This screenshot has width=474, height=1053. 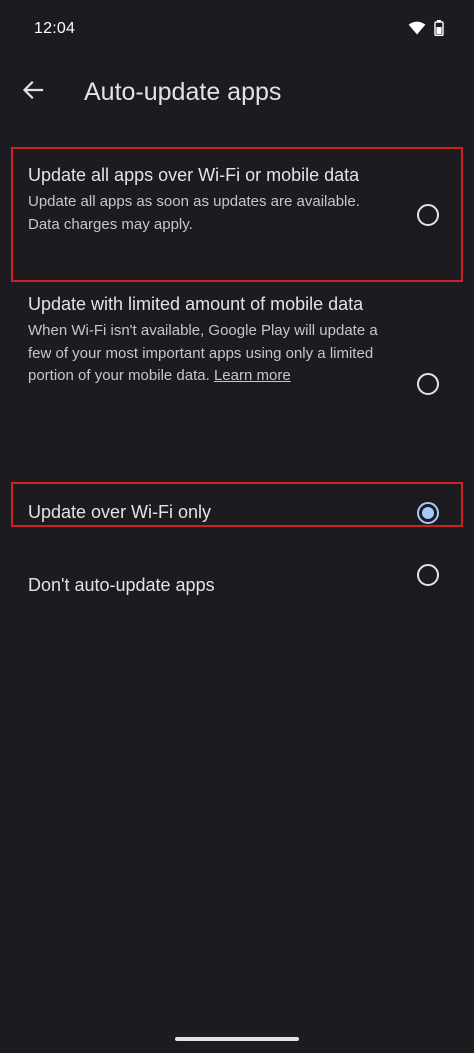 I want to click on wifi-icon, so click(x=417, y=30).